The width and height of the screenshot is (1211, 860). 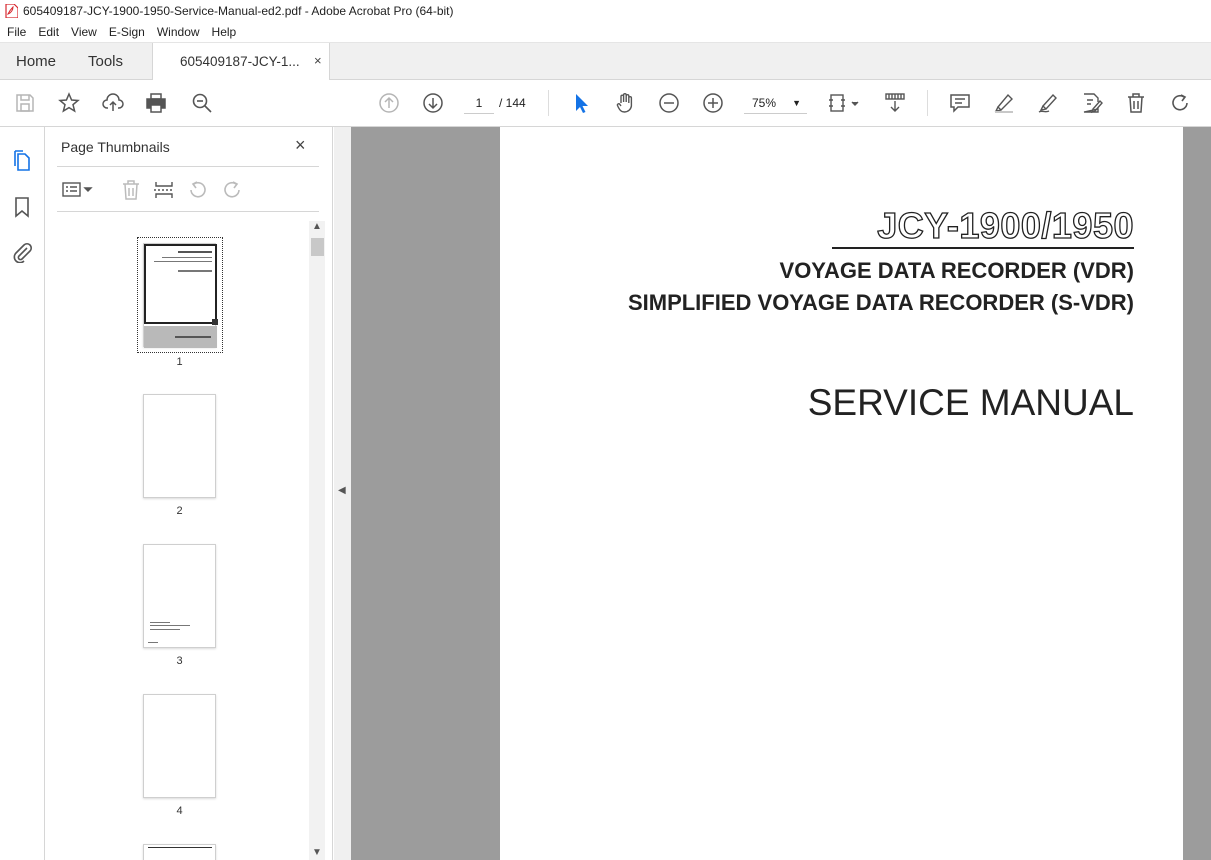 I want to click on panel-collapse-handle: ◀, so click(x=342, y=493).